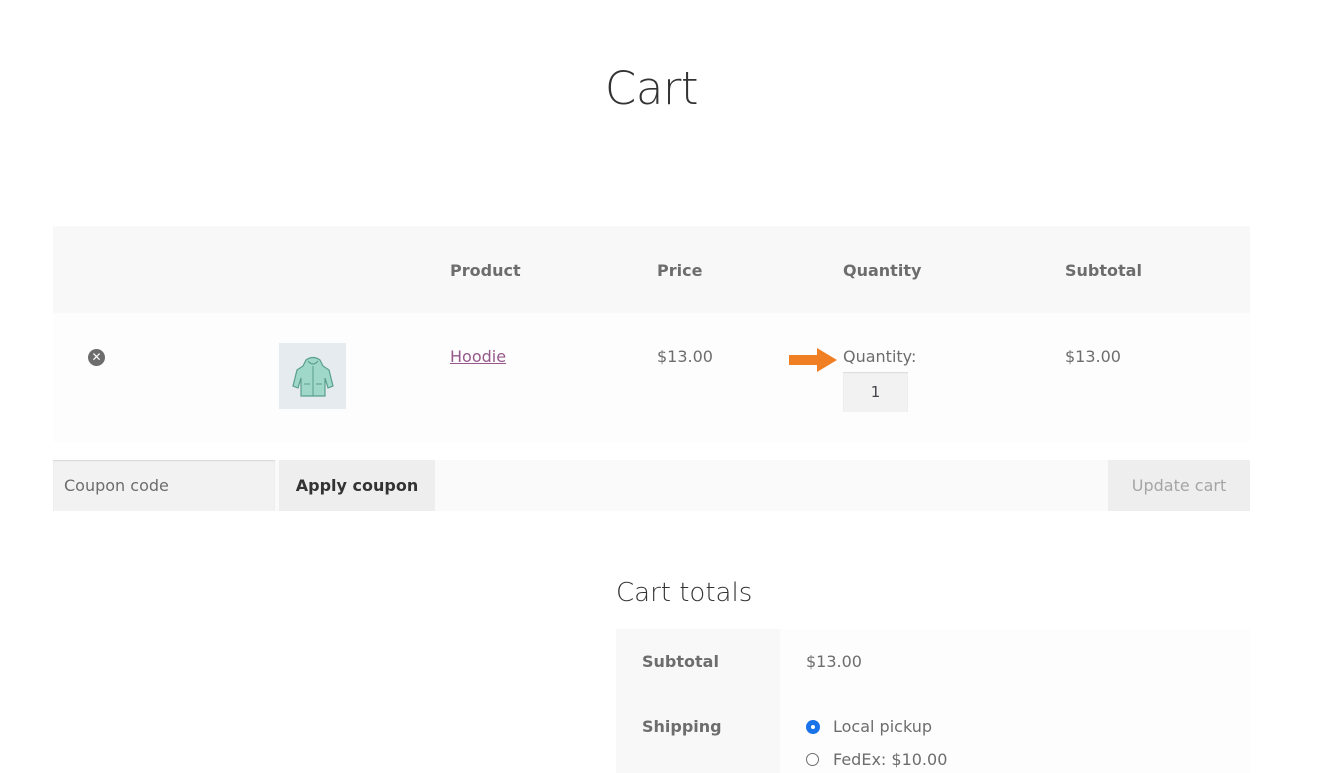  What do you see at coordinates (698, 733) in the screenshot?
I see `totals-shipping-label: Shipping` at bounding box center [698, 733].